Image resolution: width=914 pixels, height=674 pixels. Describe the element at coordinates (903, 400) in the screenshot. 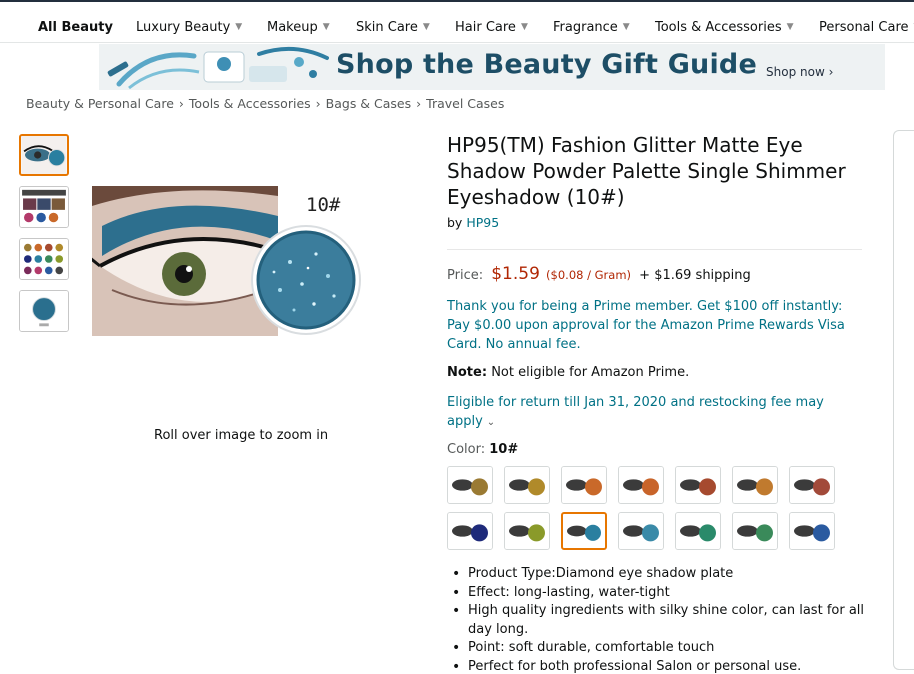

I see `buy-box-panel` at that location.